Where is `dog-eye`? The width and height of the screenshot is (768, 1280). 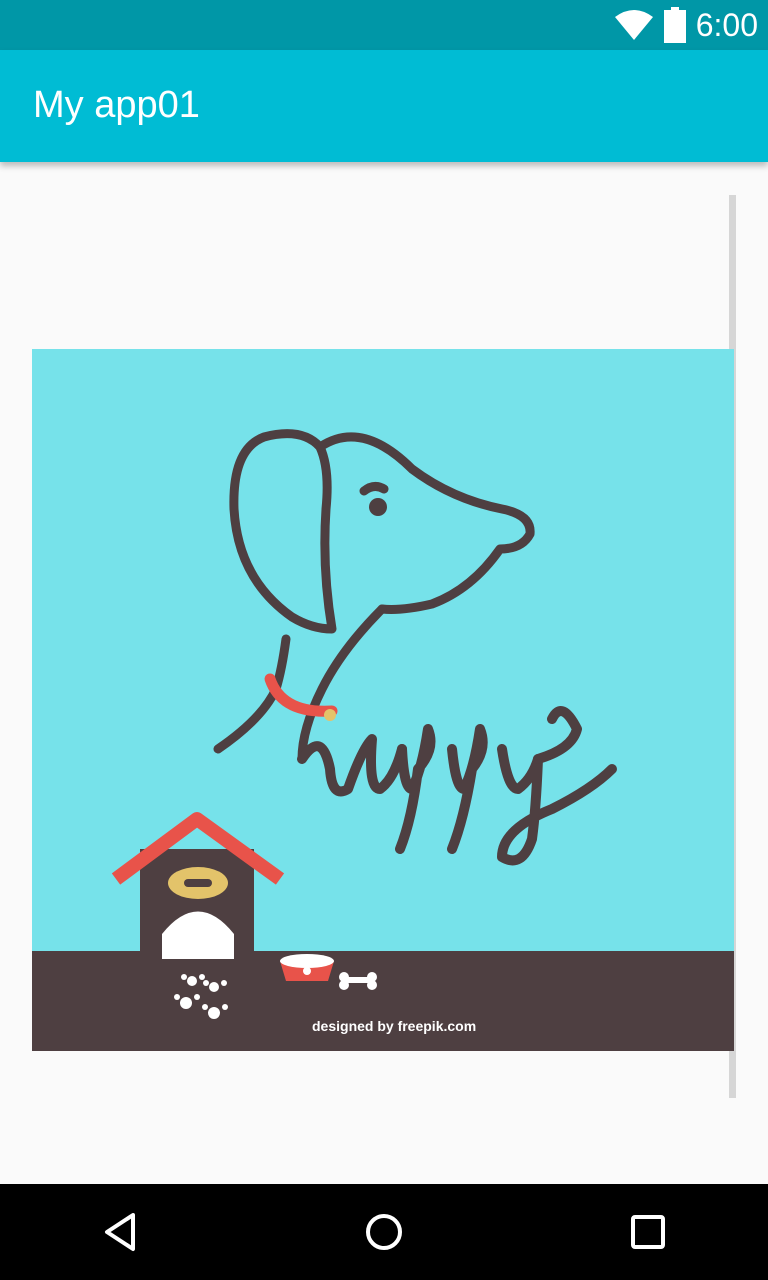 dog-eye is located at coordinates (378, 507).